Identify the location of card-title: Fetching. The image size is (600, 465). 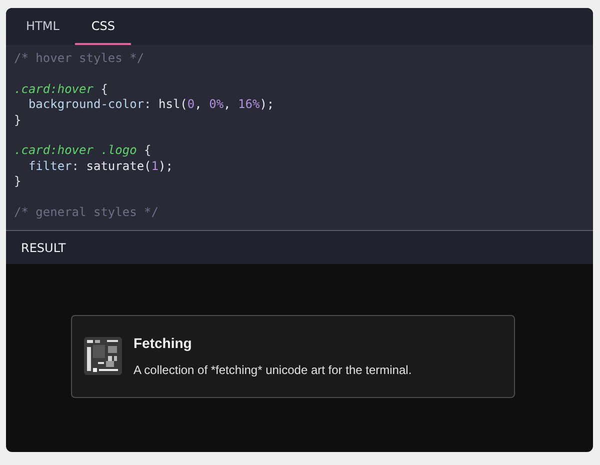
(163, 343).